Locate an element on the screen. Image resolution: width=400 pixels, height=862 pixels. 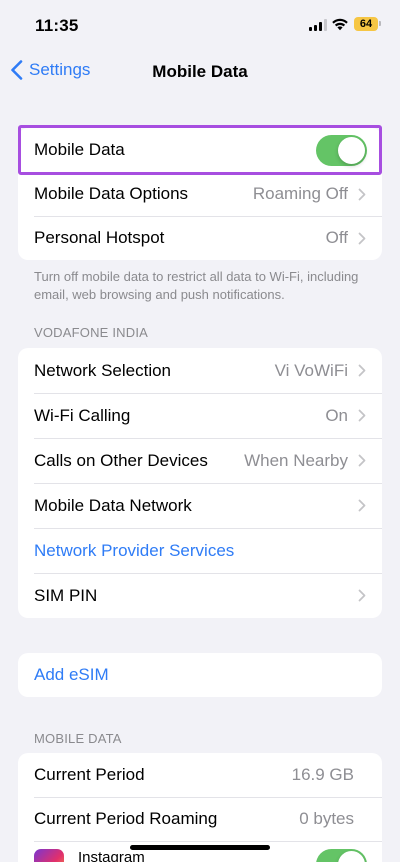
battery-cap is located at coordinates (380, 23).